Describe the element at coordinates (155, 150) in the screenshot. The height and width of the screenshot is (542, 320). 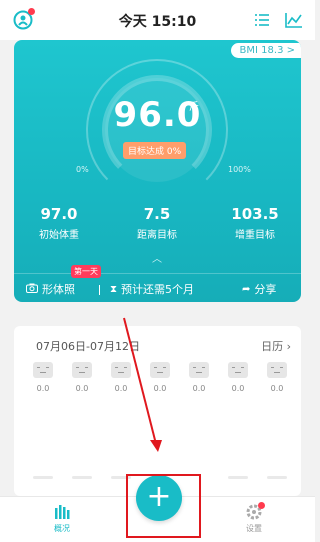
I see `goal-progress-badge: 目标达成 0%` at that location.